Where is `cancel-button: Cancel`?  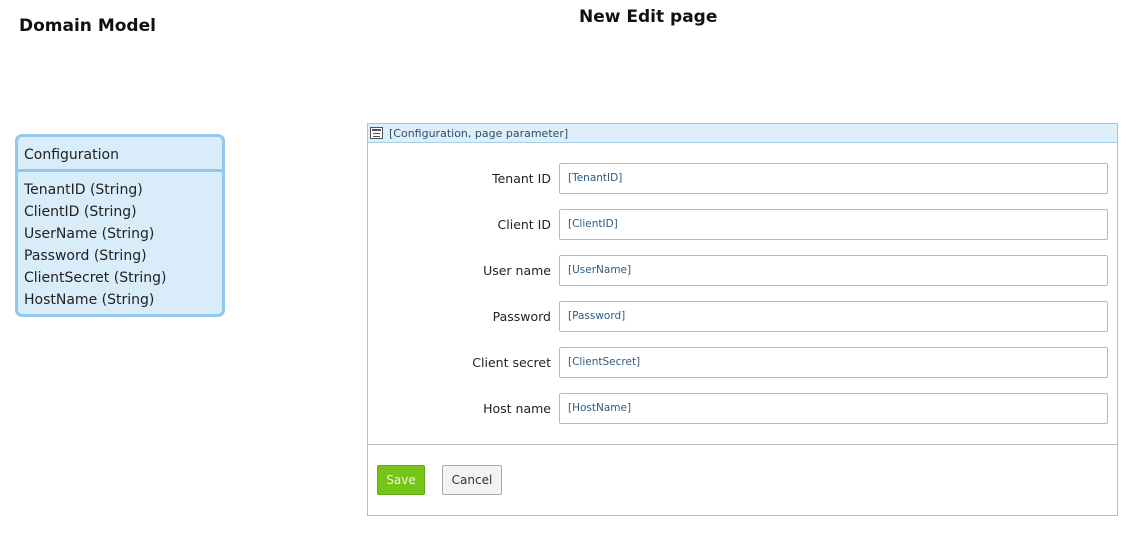 cancel-button: Cancel is located at coordinates (472, 480).